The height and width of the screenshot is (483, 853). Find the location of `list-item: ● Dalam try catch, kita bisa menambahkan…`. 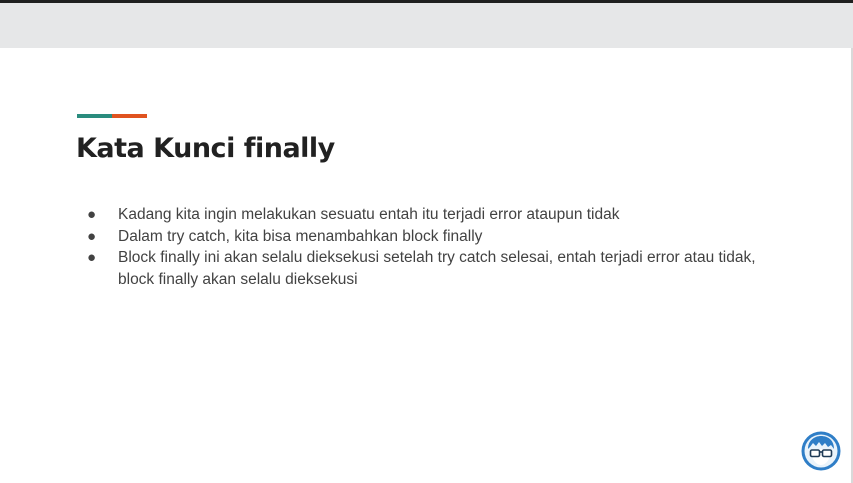

list-item: ● Dalam try catch, kita bisa menambahkan… is located at coordinates (437, 237).